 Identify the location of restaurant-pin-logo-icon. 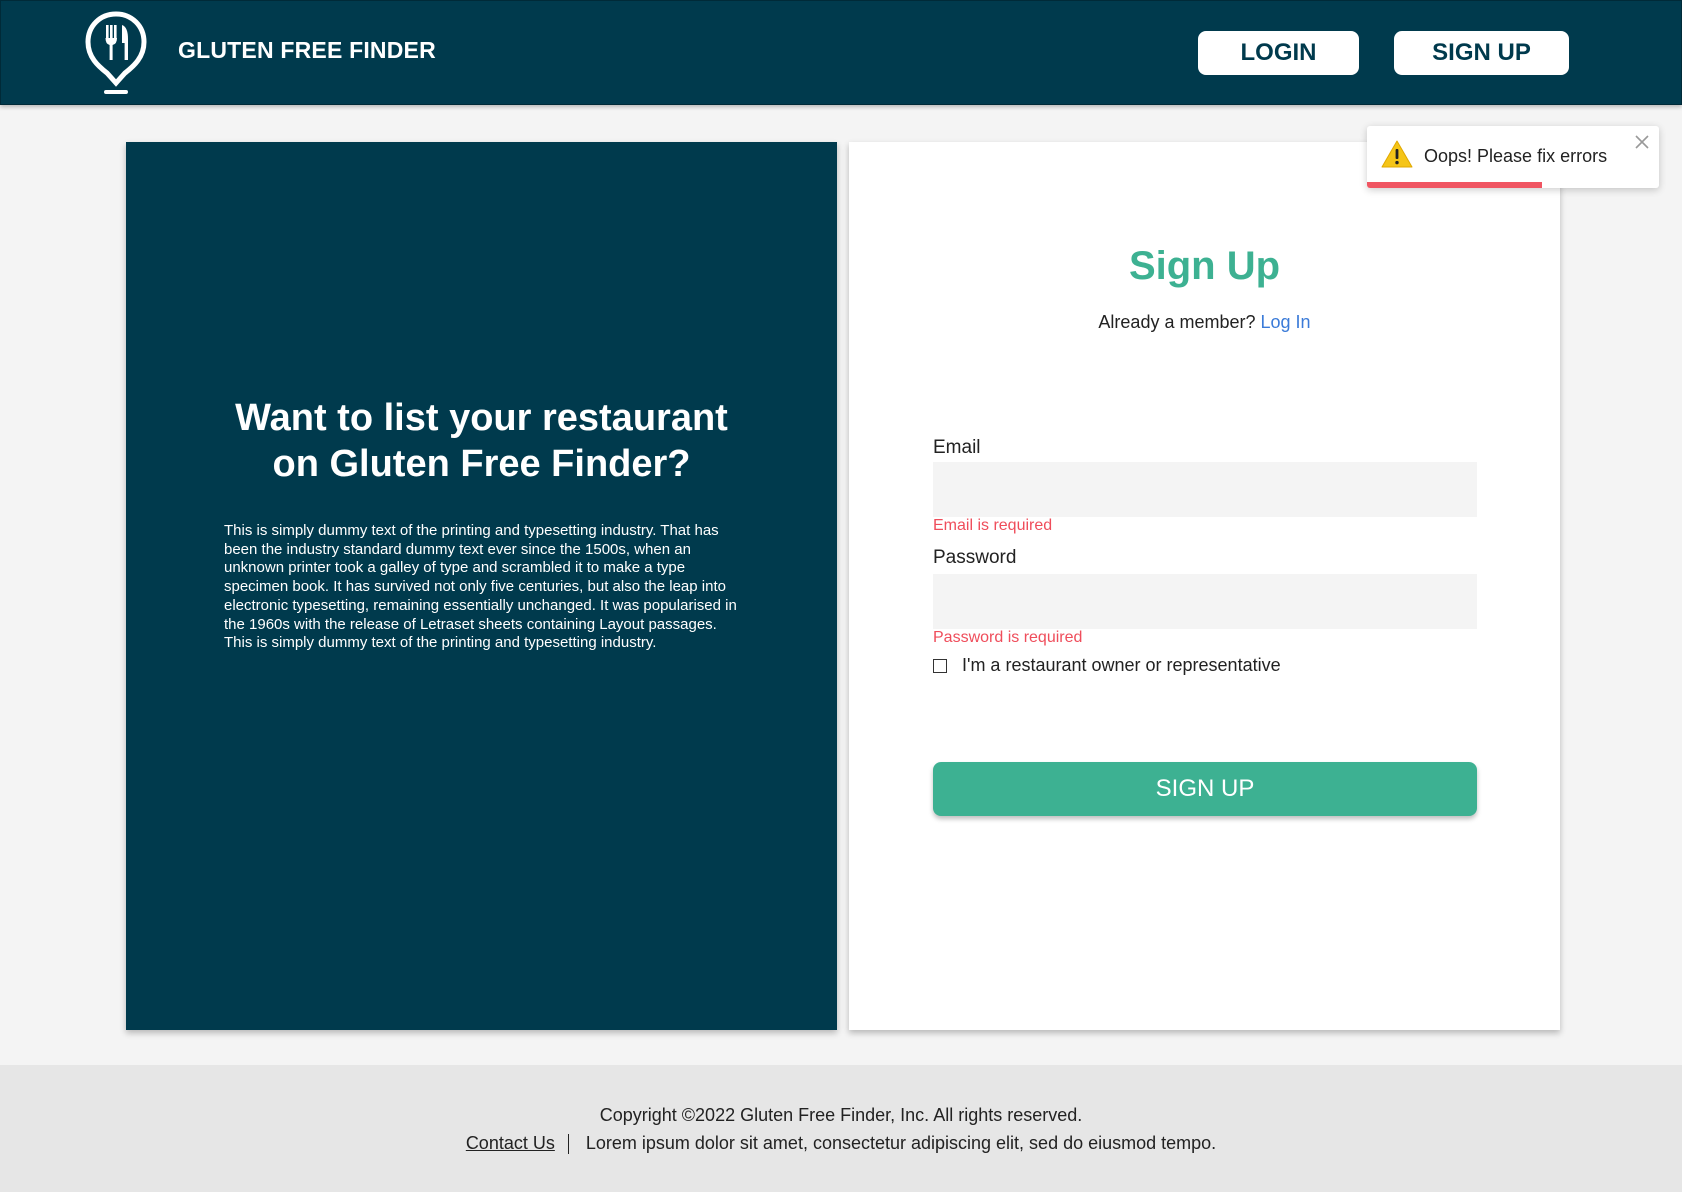
(116, 53).